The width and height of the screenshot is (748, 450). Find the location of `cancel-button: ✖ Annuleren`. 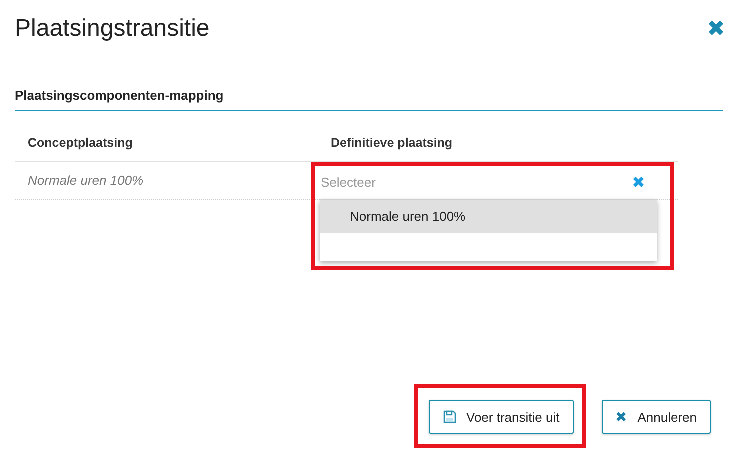

cancel-button: ✖ Annuleren is located at coordinates (656, 417).